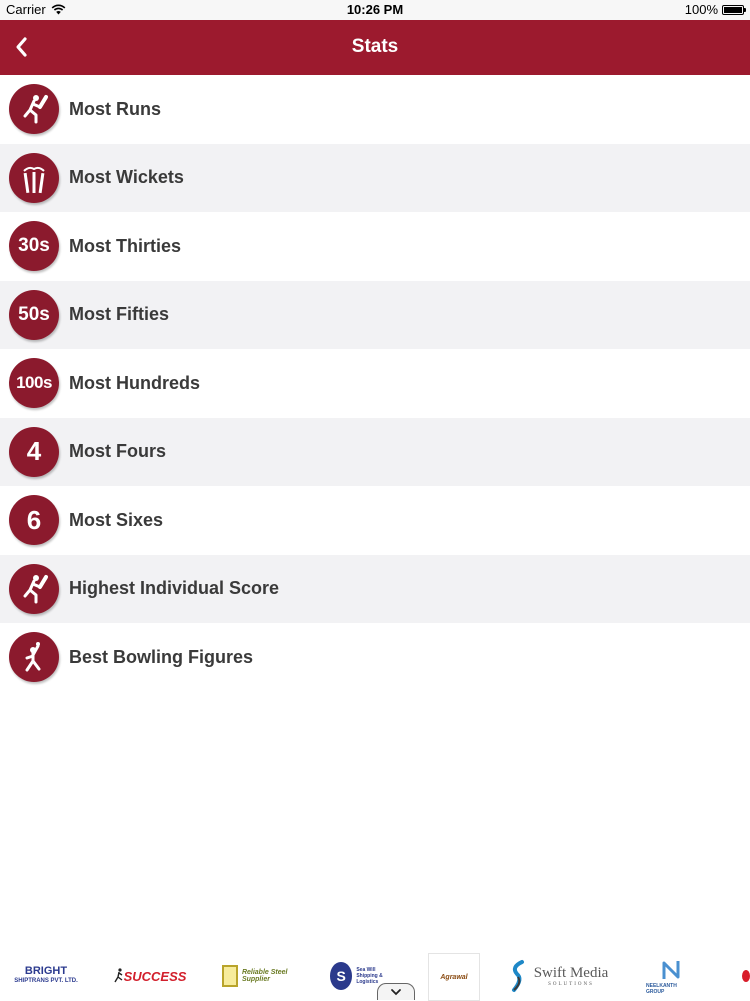 Image resolution: width=750 pixels, height=1001 pixels. What do you see at coordinates (34, 246) in the screenshot?
I see `badge-30s-icon: 30s` at bounding box center [34, 246].